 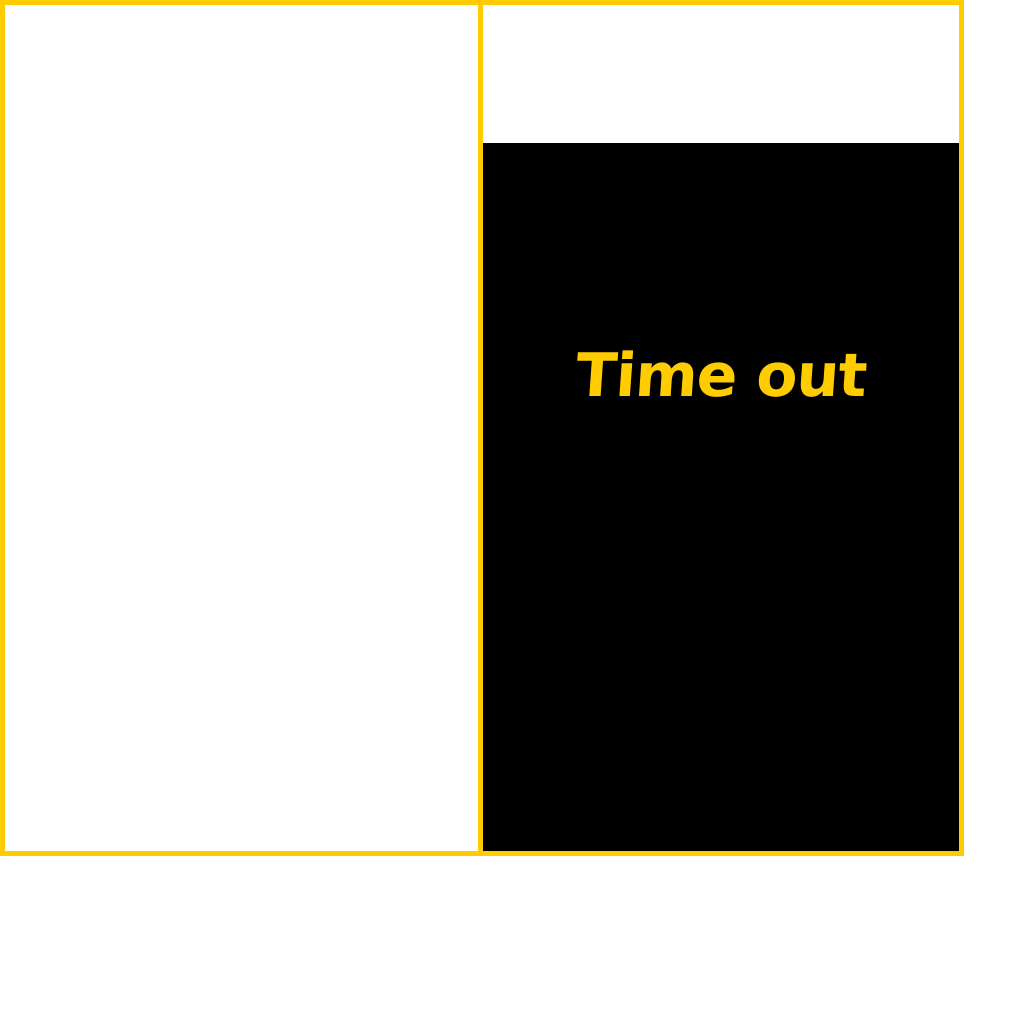 I want to click on right-panel-header-area, so click(x=721, y=74).